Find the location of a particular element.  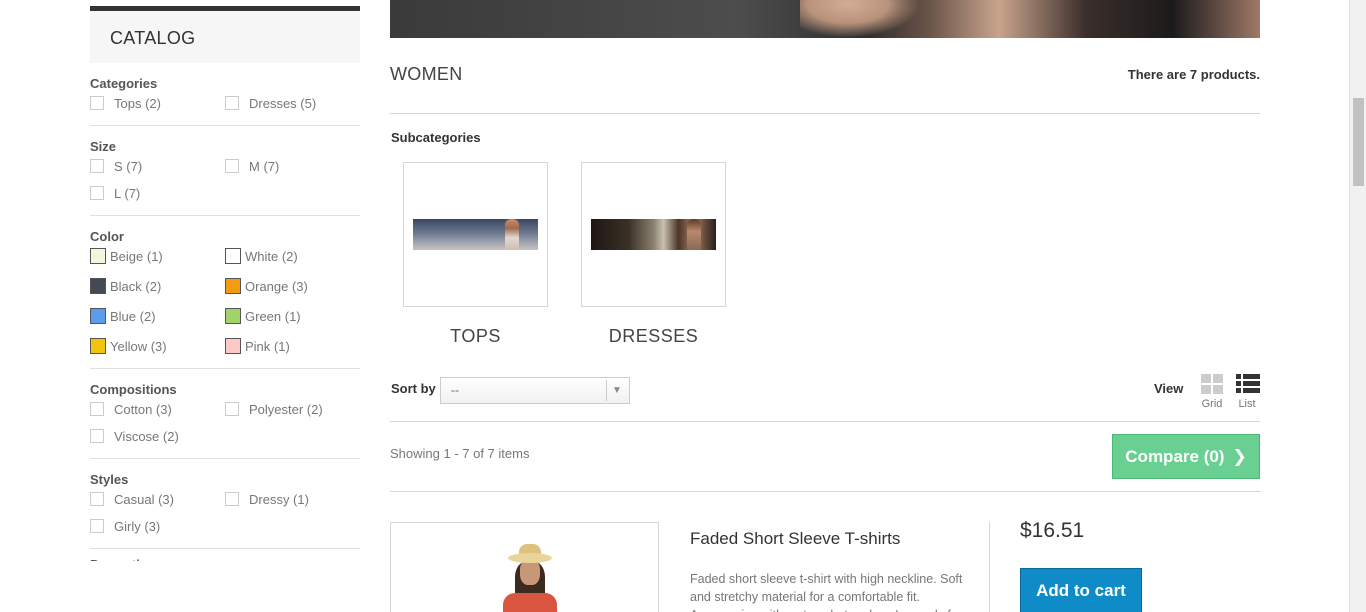

facet-title: Color is located at coordinates (107, 236).